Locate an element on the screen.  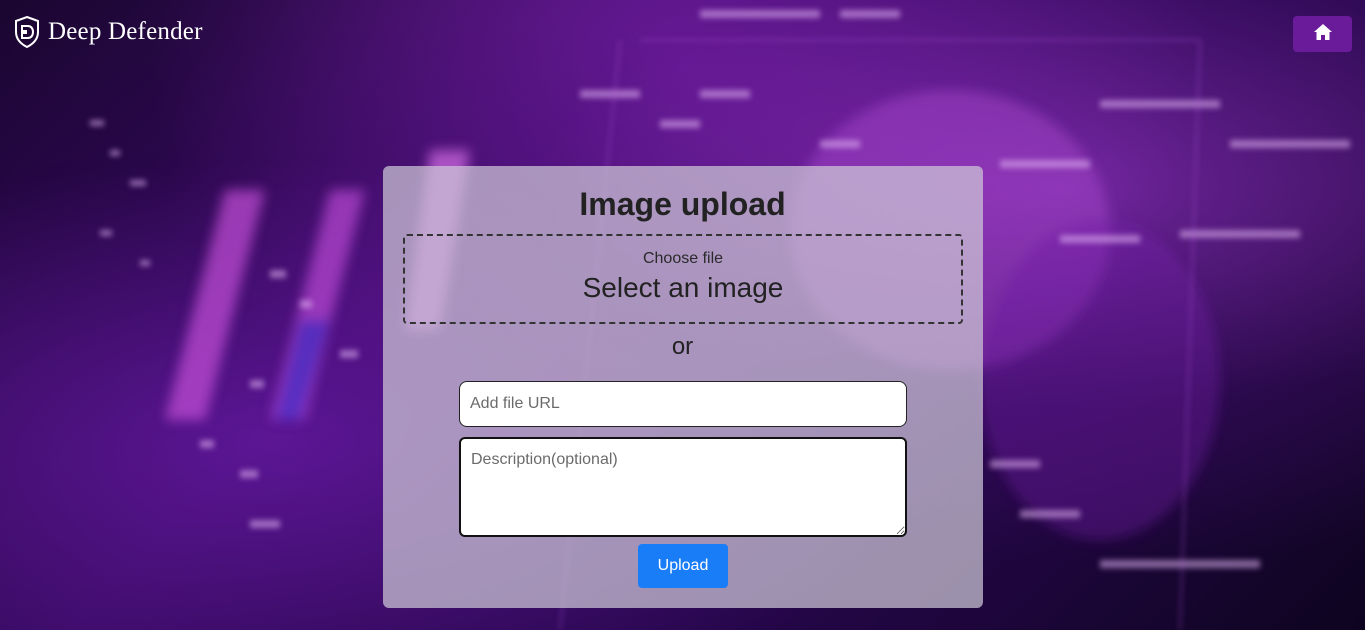
file-url-input is located at coordinates (683, 404).